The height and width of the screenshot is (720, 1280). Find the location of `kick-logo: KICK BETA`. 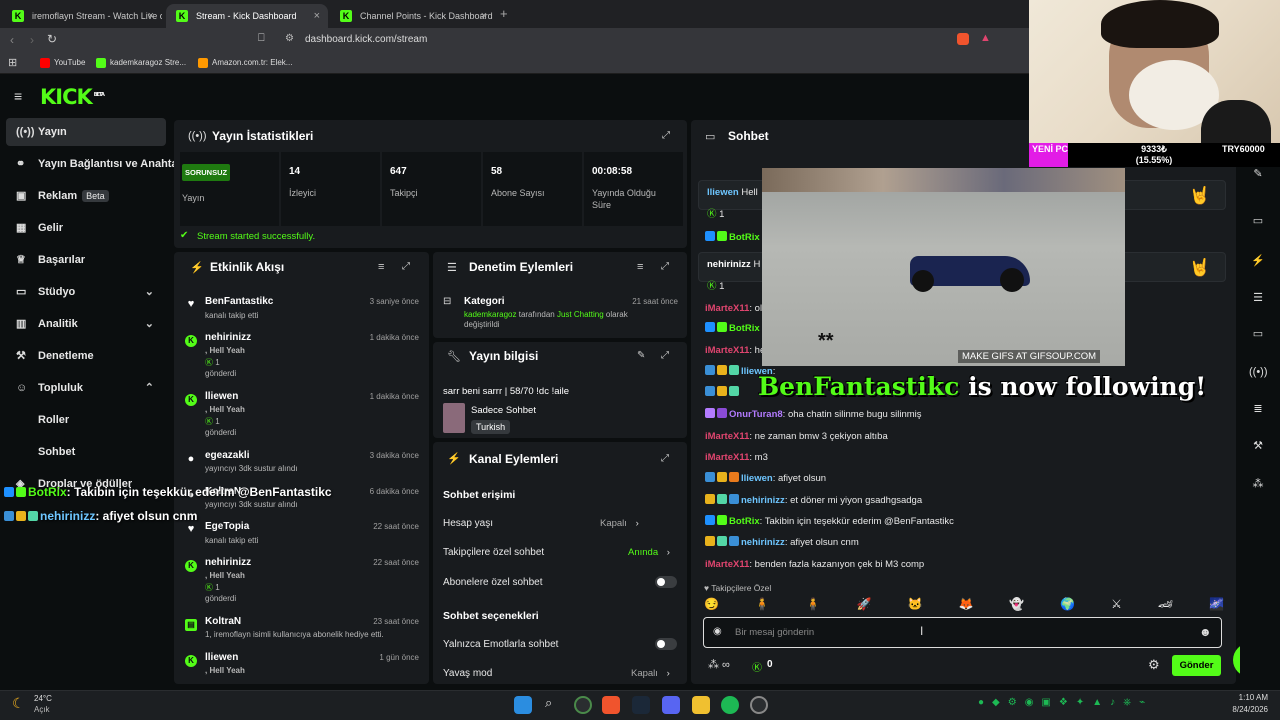

kick-logo: KICK BETA is located at coordinates (72, 97).